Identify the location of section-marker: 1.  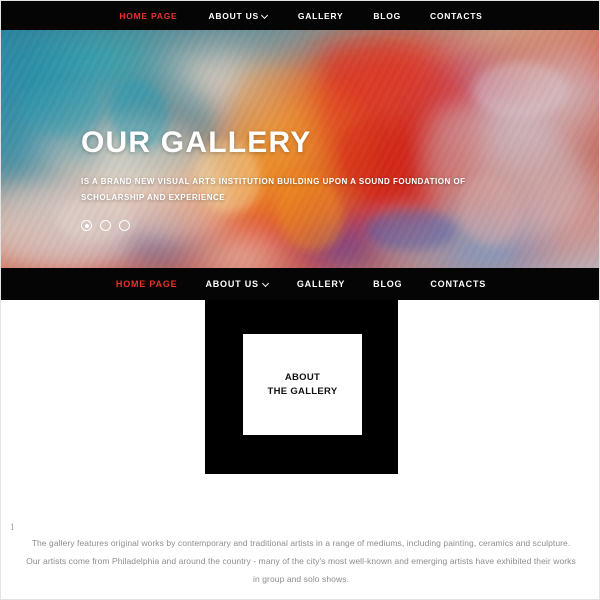
(12, 527).